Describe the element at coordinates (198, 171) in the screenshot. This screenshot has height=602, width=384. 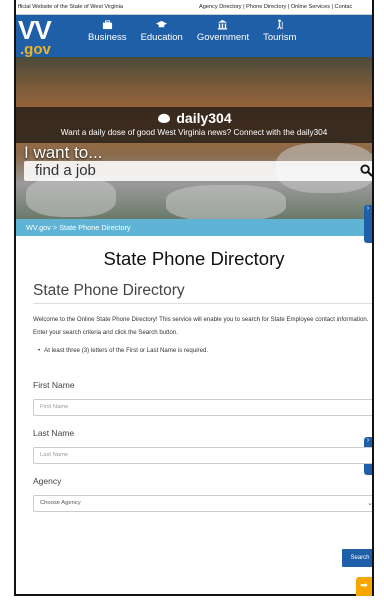
I see `i-want-to-search-box: find a job` at that location.